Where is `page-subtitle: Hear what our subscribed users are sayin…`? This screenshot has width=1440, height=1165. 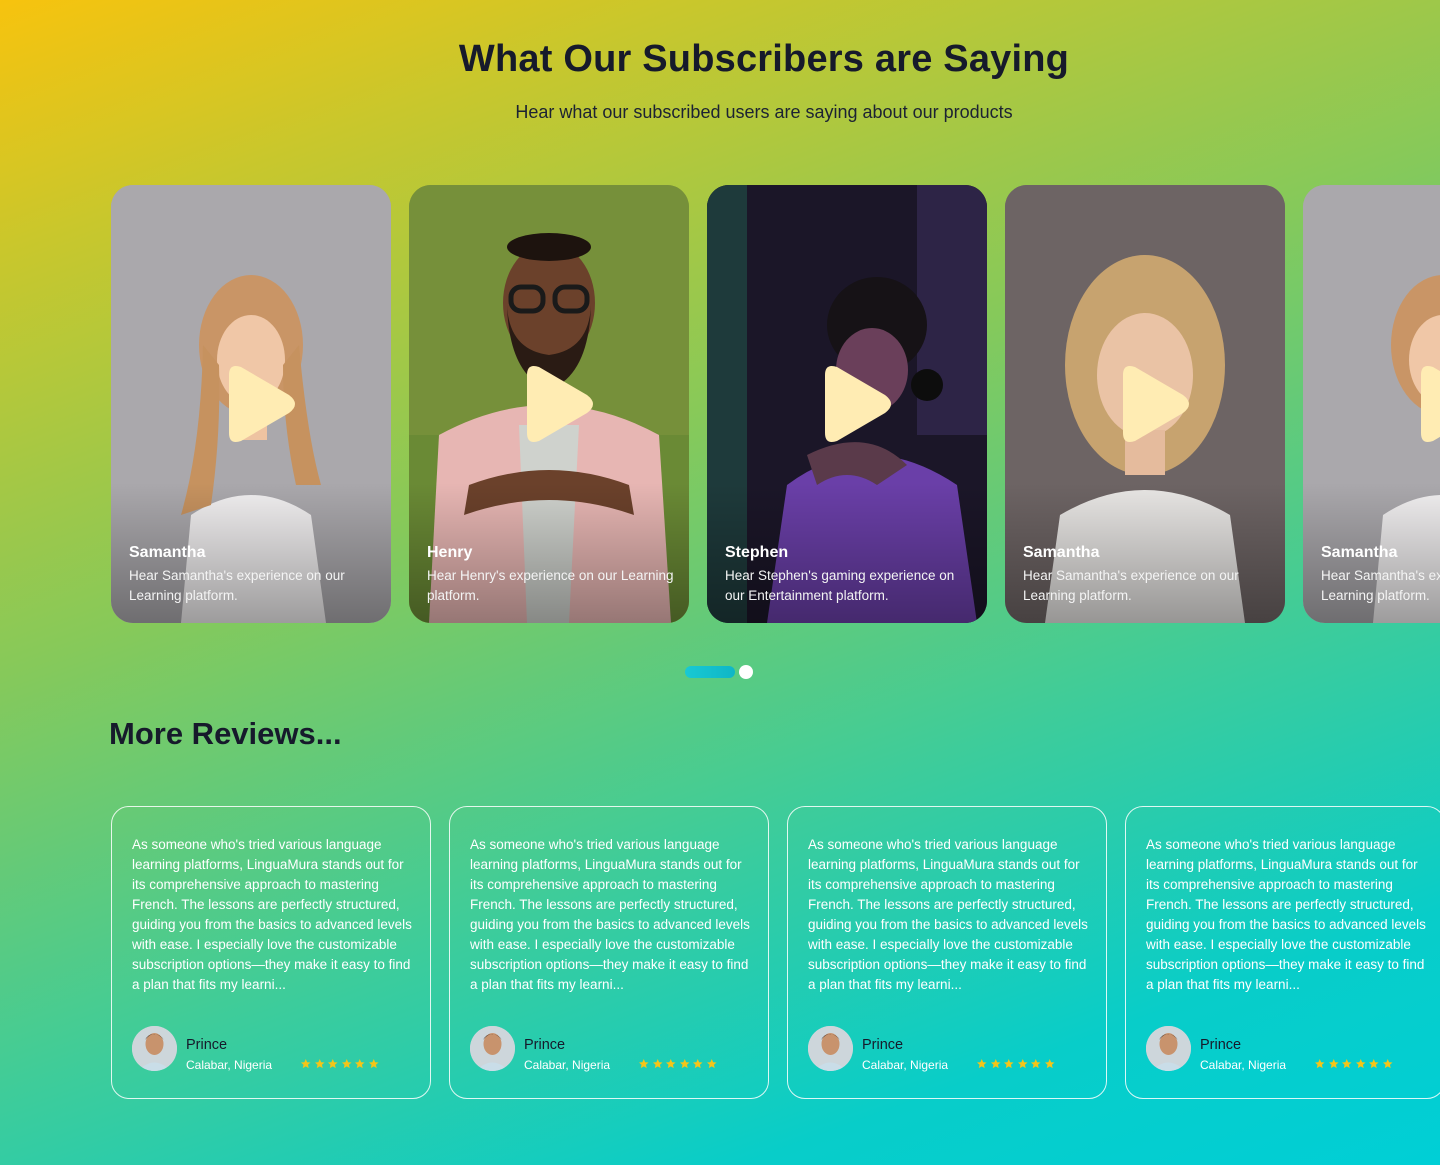 page-subtitle: Hear what our subscribed users are sayin… is located at coordinates (764, 112).